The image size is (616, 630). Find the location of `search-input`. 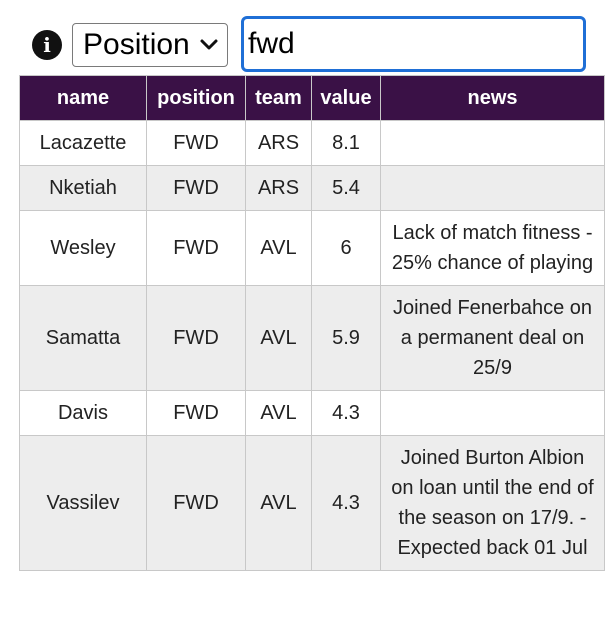

search-input is located at coordinates (413, 44).